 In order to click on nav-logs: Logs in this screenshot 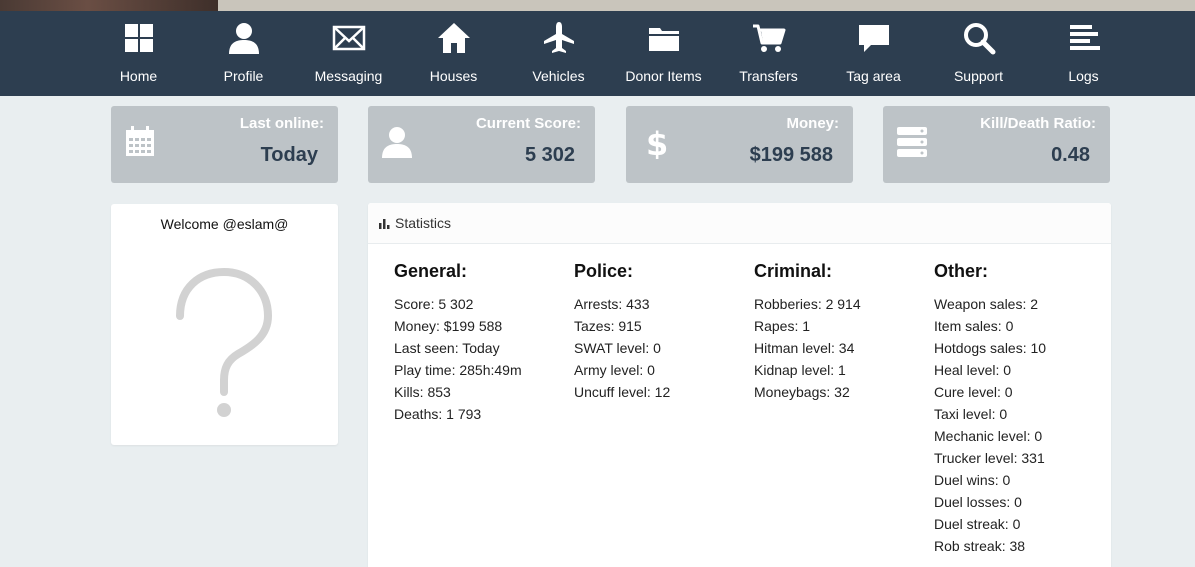, I will do `click(1083, 53)`.